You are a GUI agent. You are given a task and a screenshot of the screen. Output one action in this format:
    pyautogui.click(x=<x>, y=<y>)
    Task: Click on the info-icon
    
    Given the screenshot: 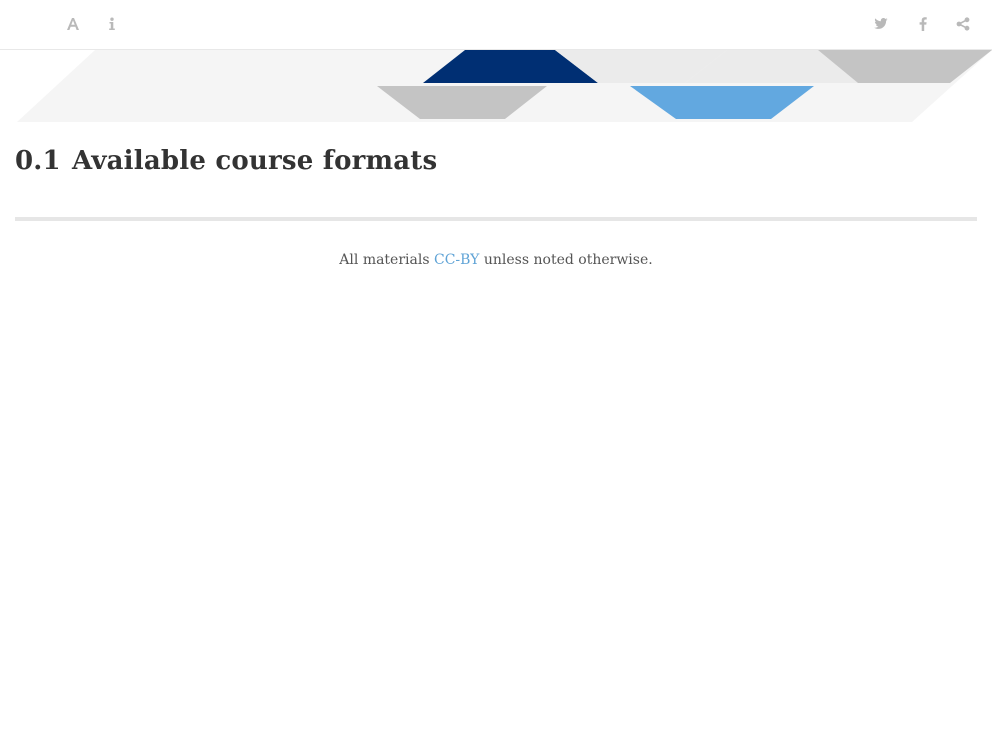 What is the action you would take?
    pyautogui.click(x=112, y=24)
    